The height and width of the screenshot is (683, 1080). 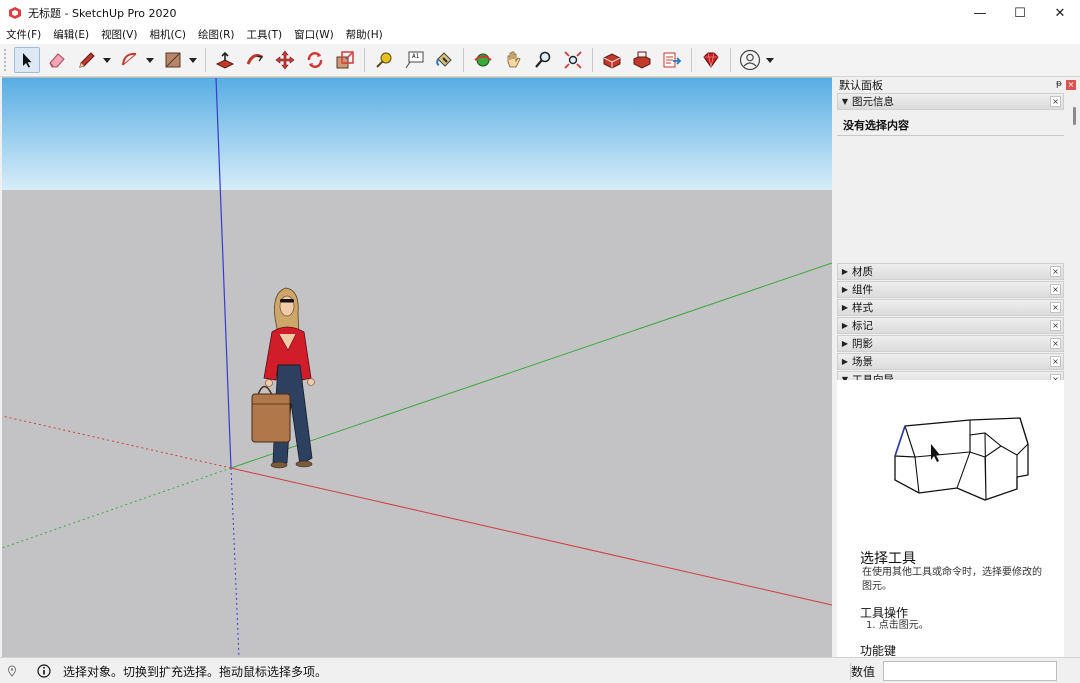 I want to click on account-icon, so click(x=750, y=60).